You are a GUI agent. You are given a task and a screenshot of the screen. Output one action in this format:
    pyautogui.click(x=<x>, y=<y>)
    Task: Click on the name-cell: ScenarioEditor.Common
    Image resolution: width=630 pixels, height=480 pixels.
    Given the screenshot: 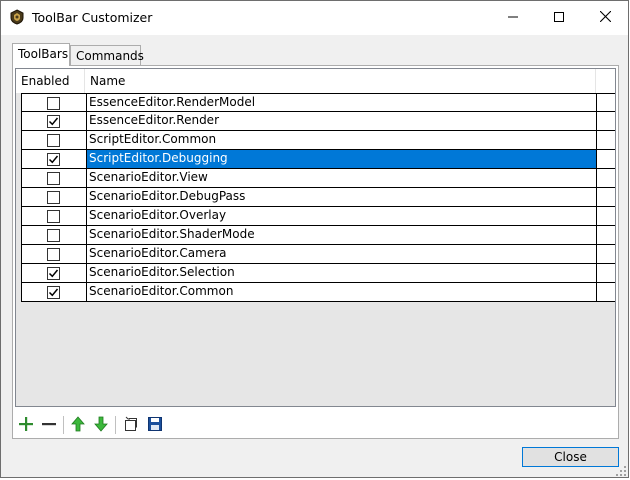 What is the action you would take?
    pyautogui.click(x=341, y=292)
    